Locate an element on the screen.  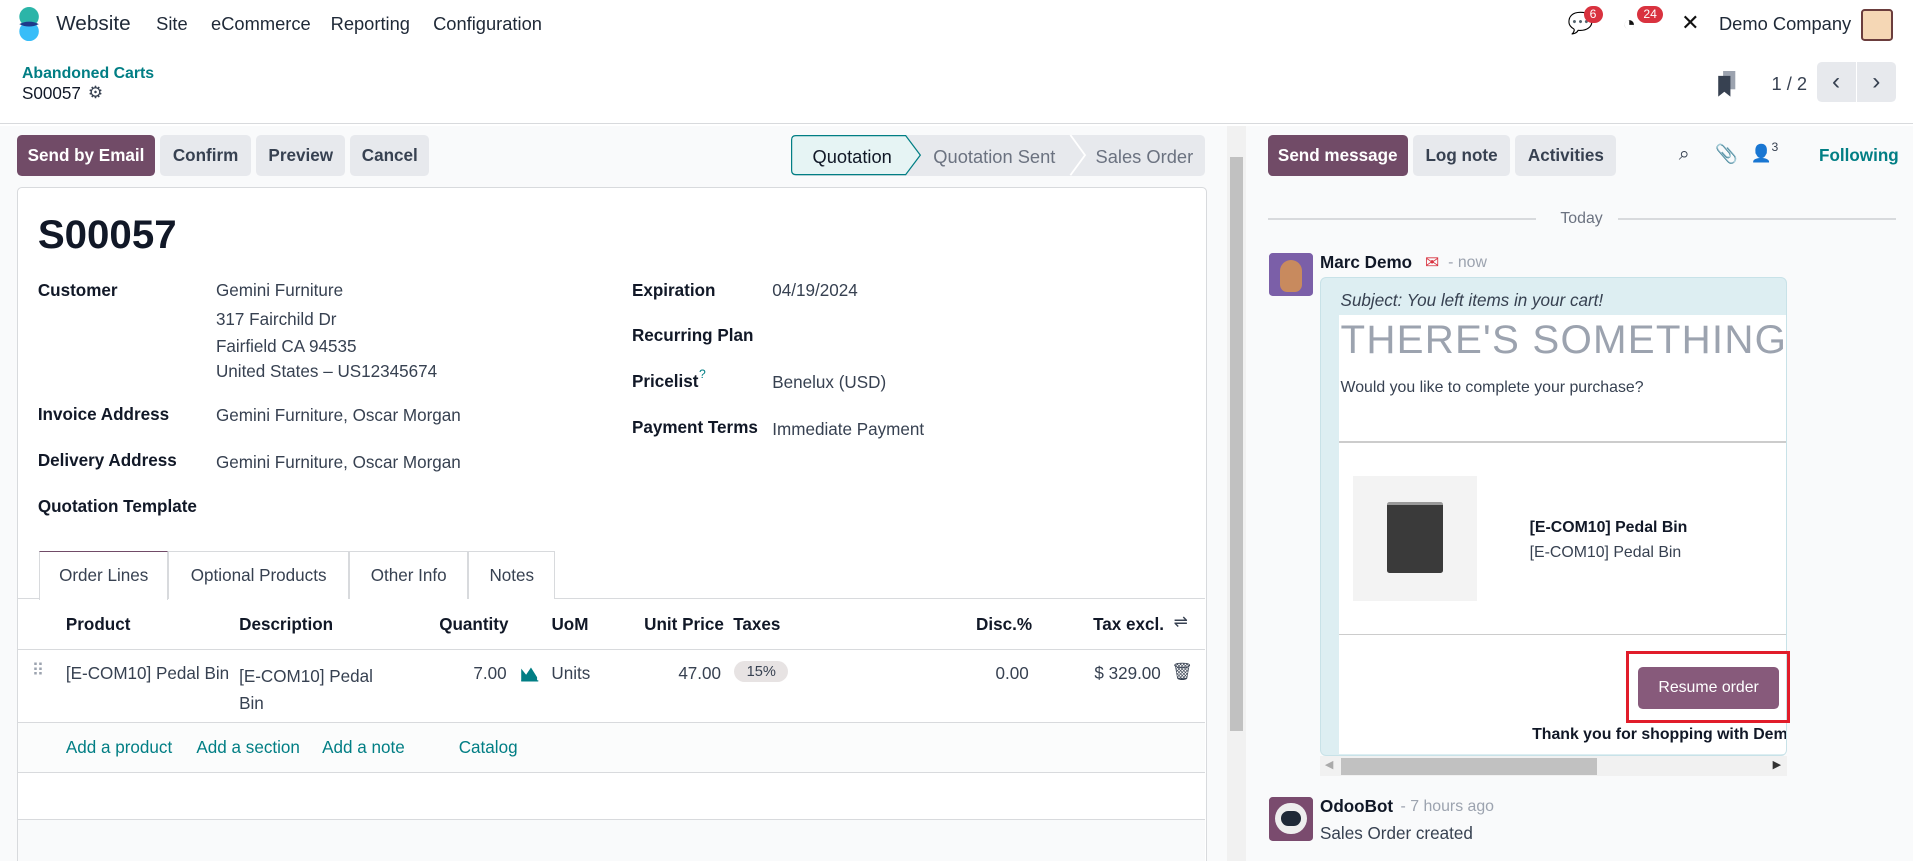
envelope-icon: ✉ is located at coordinates (1432, 262).